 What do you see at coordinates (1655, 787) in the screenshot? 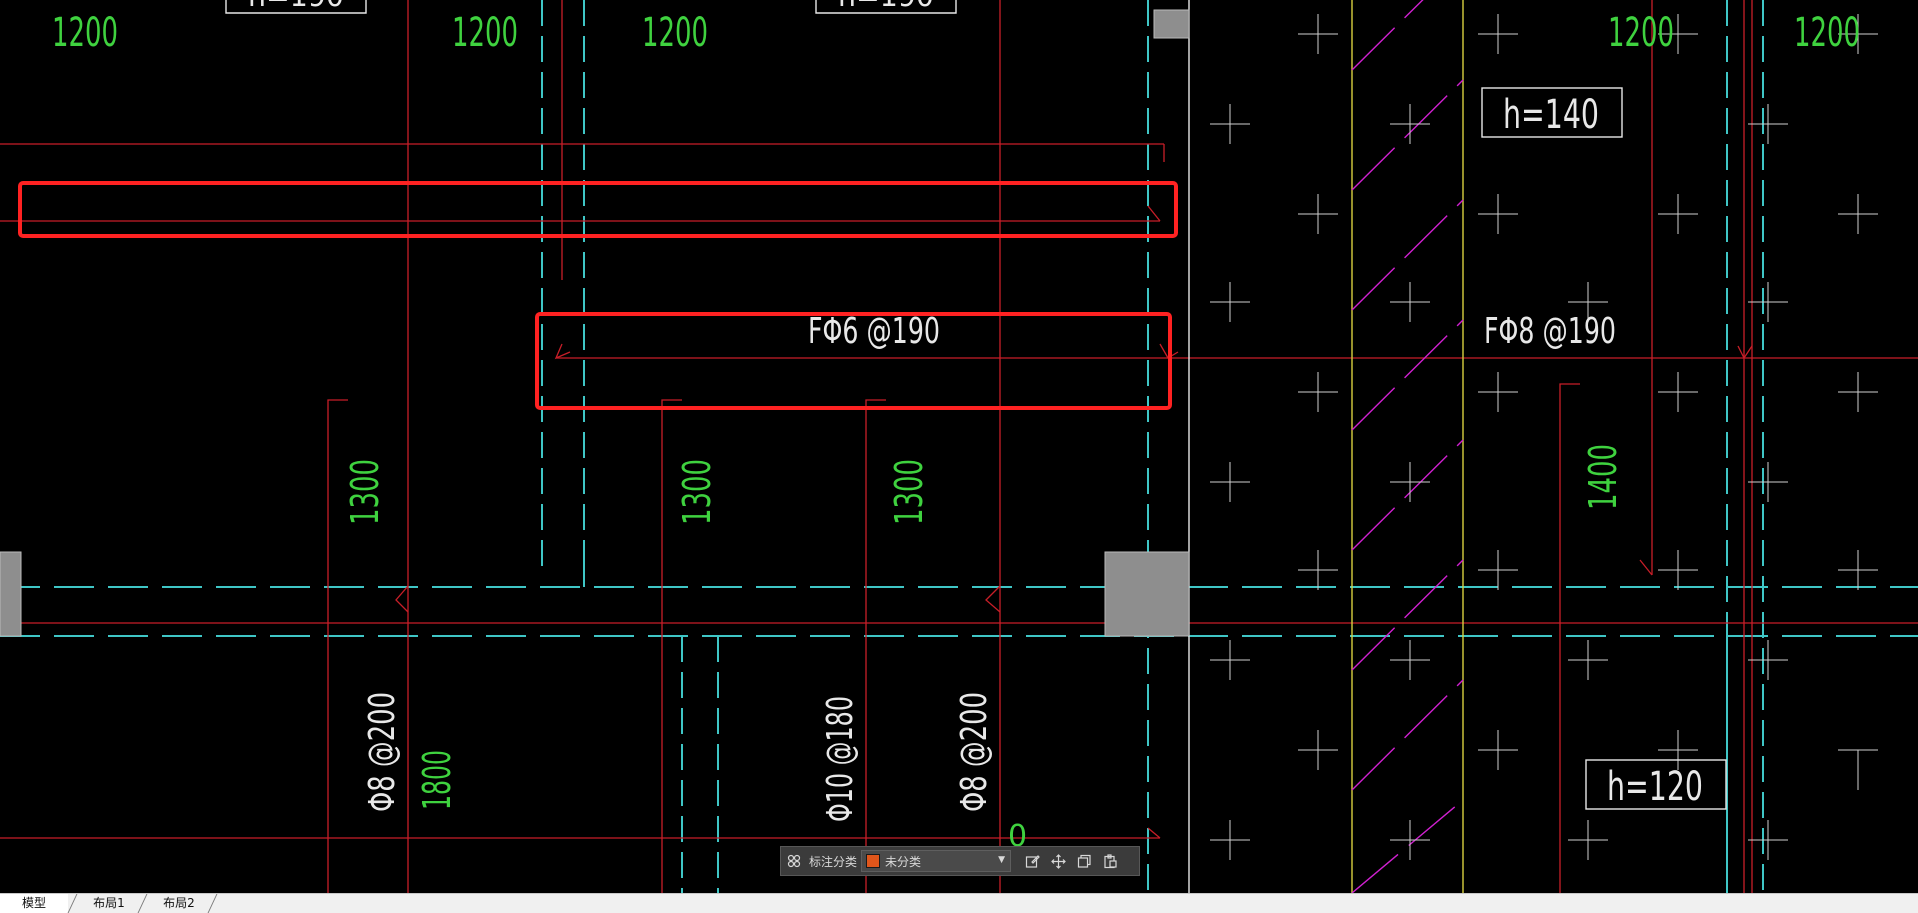
I see `slab-label-h120: h=120` at bounding box center [1655, 787].